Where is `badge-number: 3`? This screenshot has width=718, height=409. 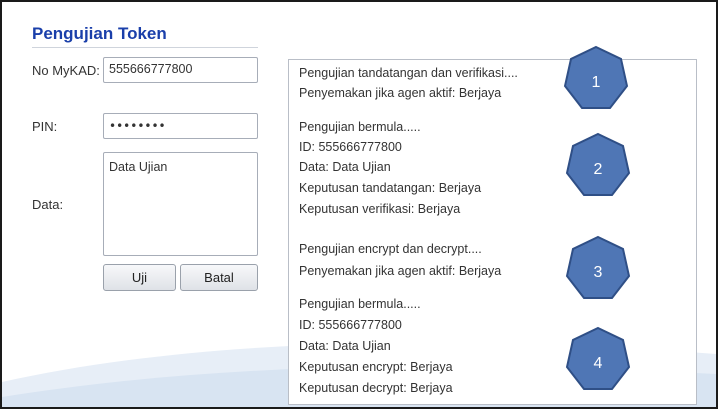
badge-number: 3 is located at coordinates (598, 272).